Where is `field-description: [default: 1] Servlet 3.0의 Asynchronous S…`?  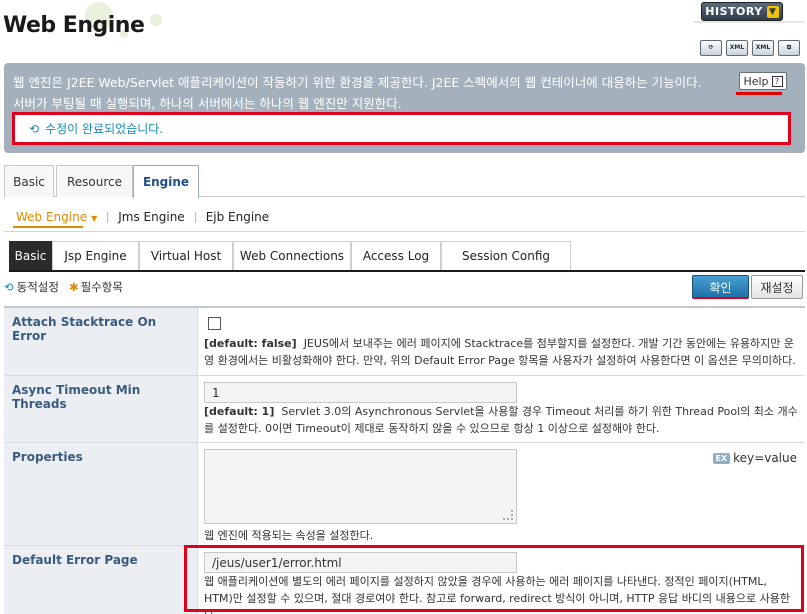 field-description: [default: 1] Servlet 3.0의 Asynchronous S… is located at coordinates (501, 420).